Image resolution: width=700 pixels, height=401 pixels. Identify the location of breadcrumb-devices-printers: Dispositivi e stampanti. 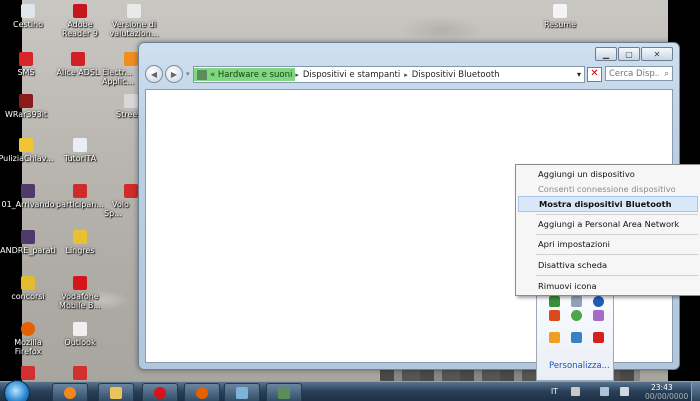
(351, 75).